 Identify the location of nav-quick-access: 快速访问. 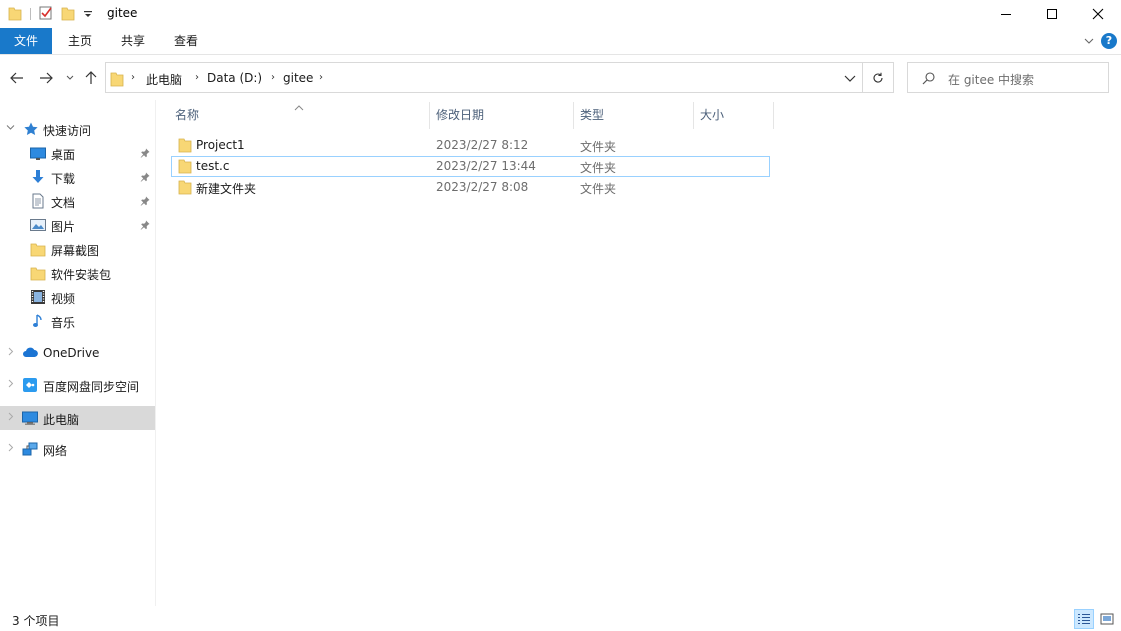
(77, 129).